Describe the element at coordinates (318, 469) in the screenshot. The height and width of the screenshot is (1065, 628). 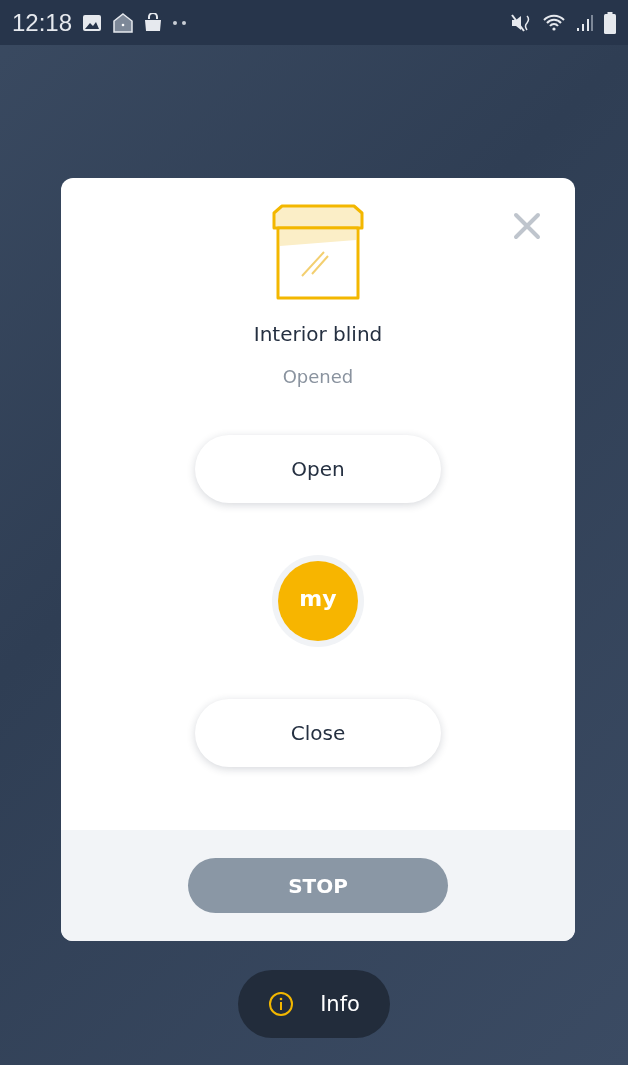
I see `command-button: Open` at that location.